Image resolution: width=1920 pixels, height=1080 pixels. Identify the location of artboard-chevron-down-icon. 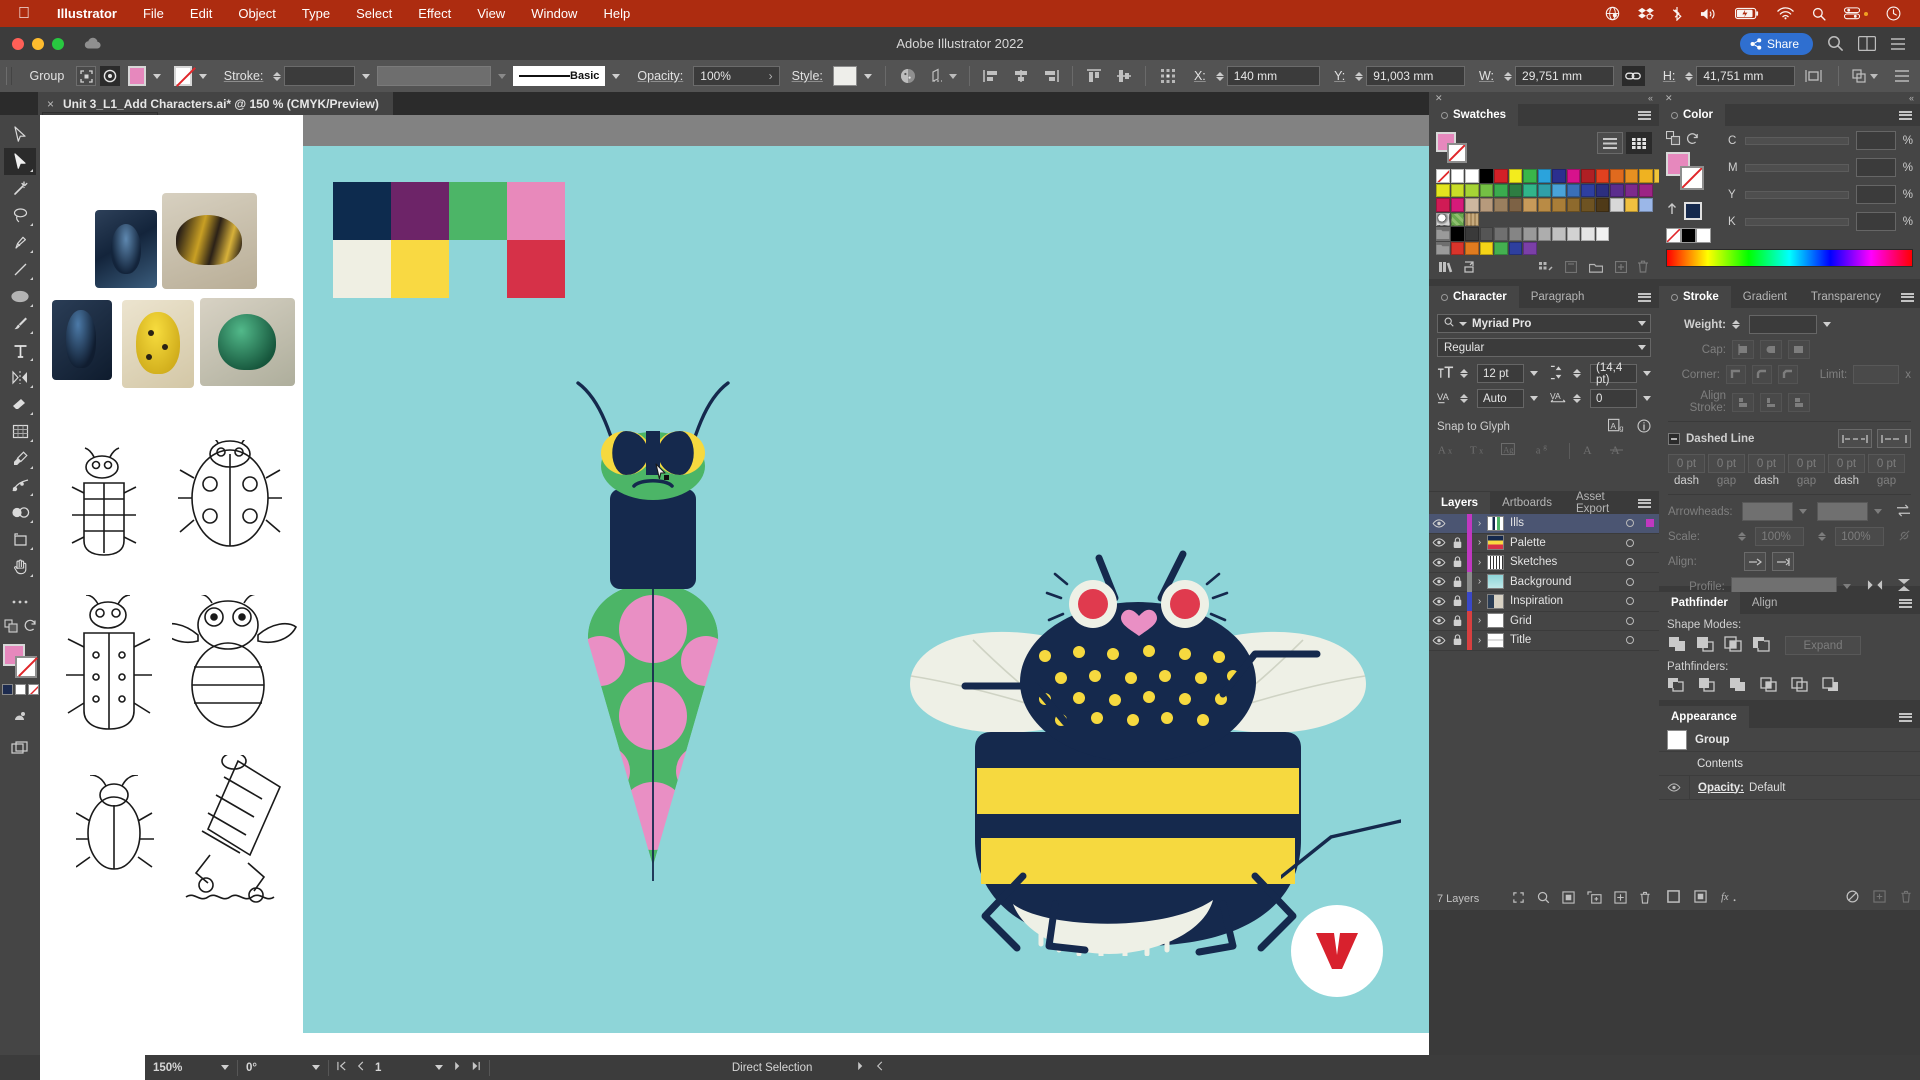
(439, 1067).